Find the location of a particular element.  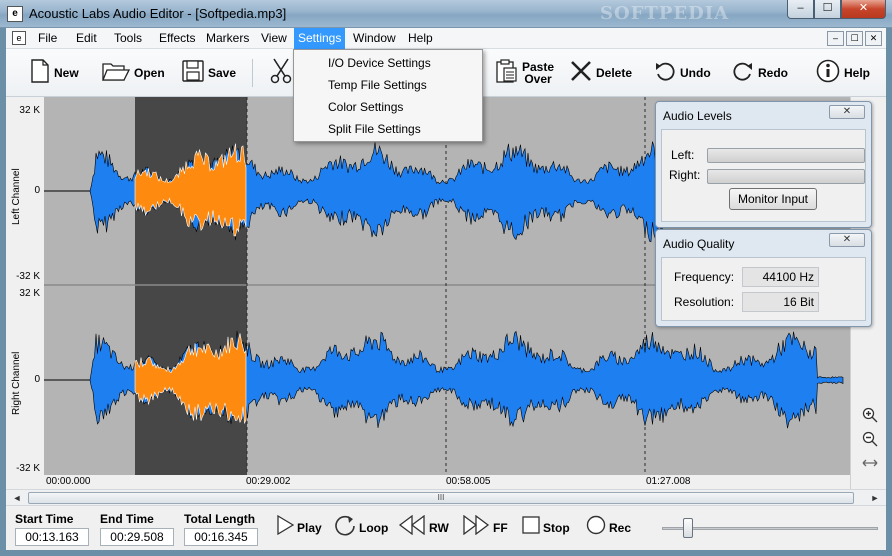

ff-label: FF is located at coordinates (500, 528).